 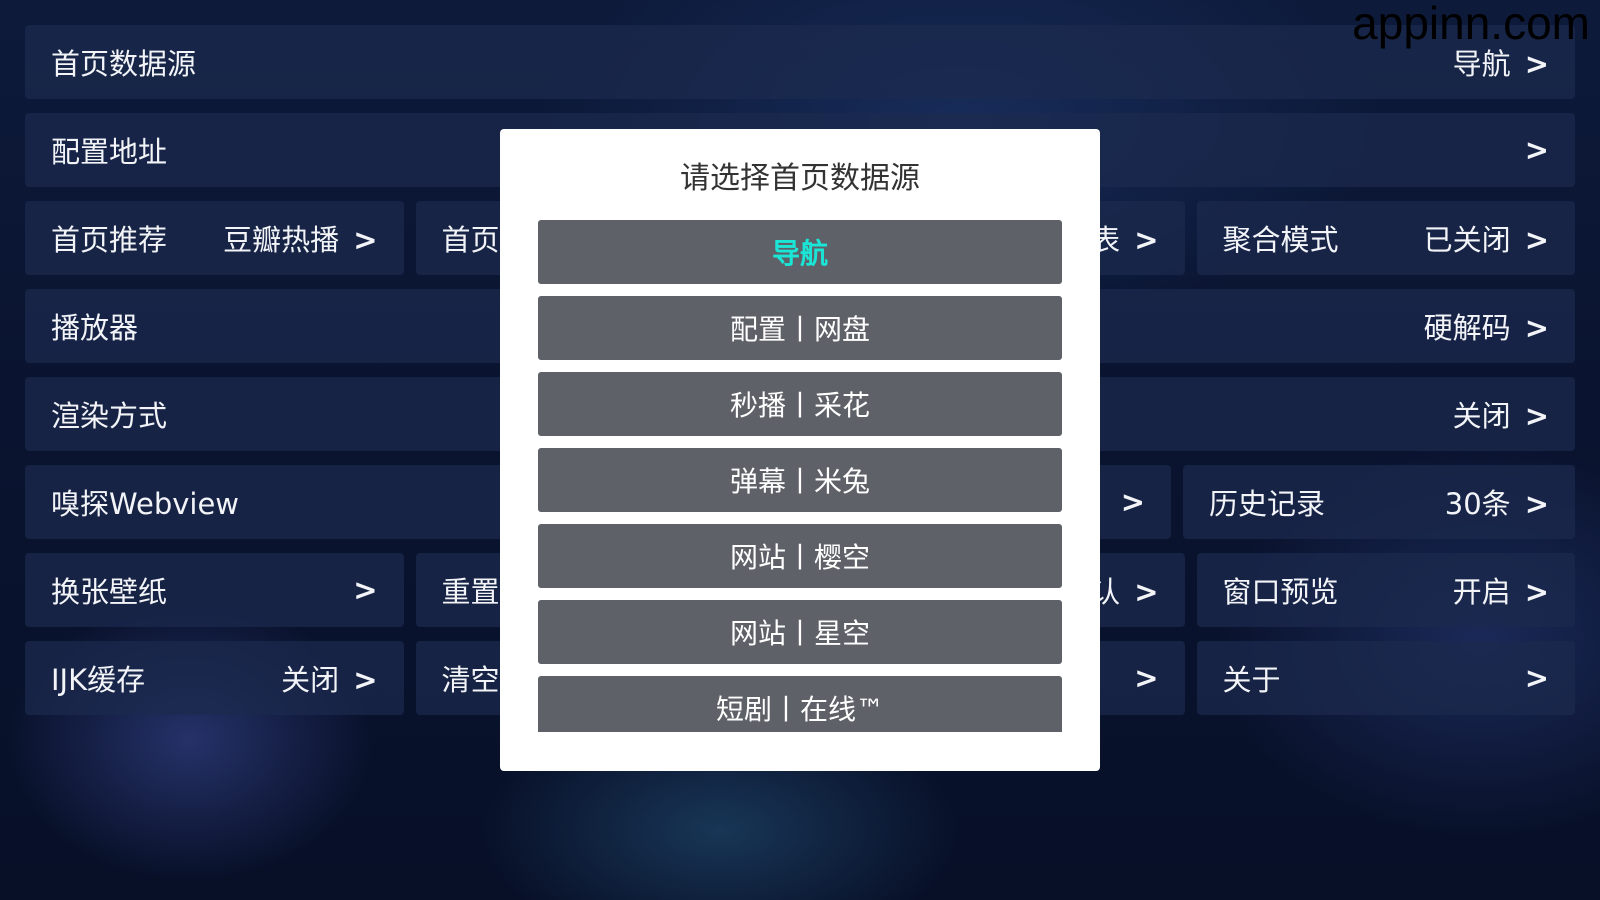 What do you see at coordinates (800, 480) in the screenshot?
I see `option-danmu-mitu: 弹幕丨米兔` at bounding box center [800, 480].